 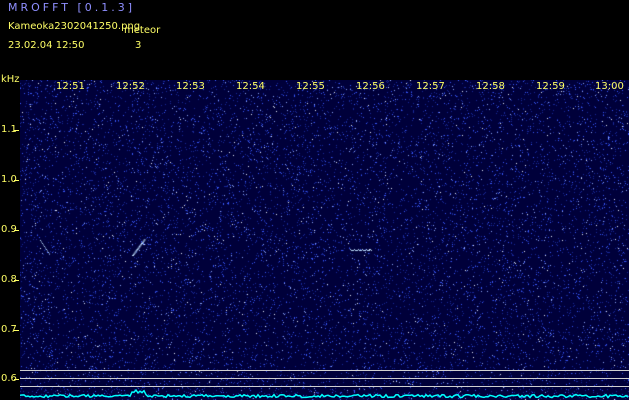 What do you see at coordinates (609, 86) in the screenshot?
I see `time-tick-label: 13:00` at bounding box center [609, 86].